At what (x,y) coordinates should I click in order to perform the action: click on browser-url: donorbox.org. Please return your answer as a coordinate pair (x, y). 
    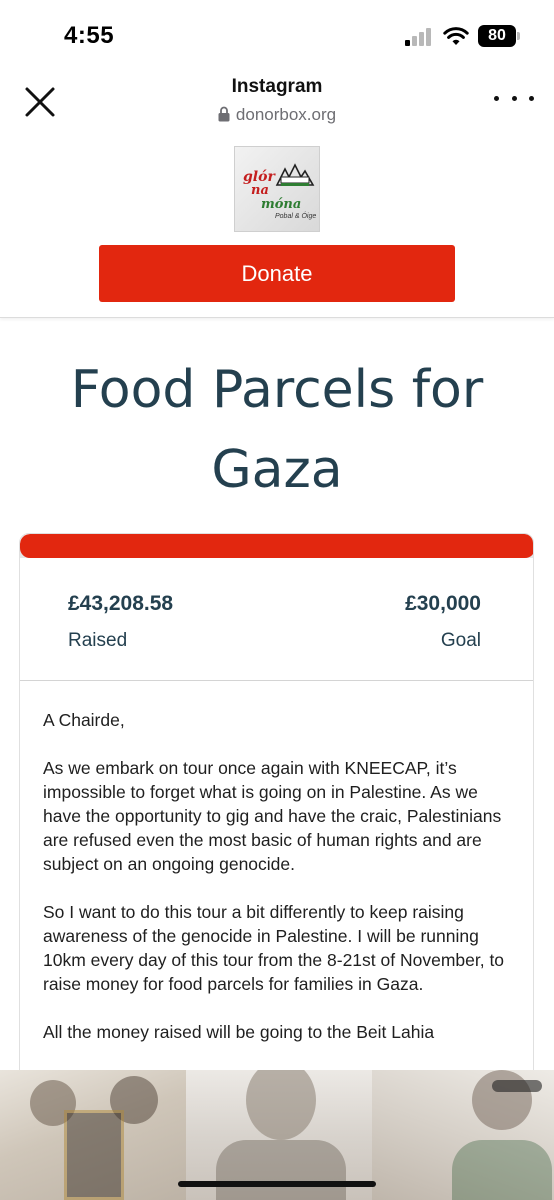
    Looking at the image, I should click on (277, 114).